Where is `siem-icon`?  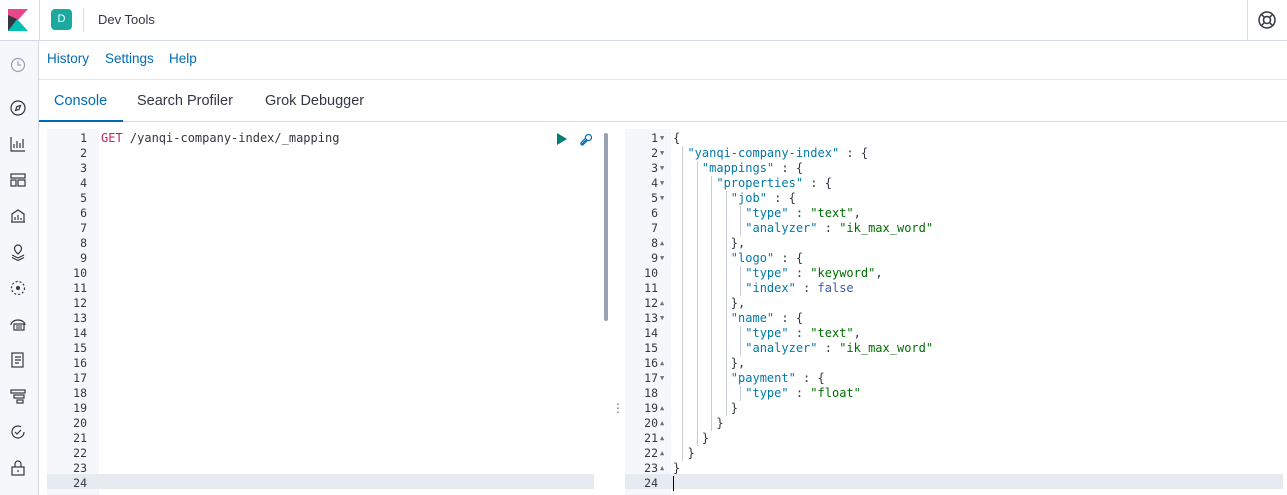
siem-icon is located at coordinates (18, 468).